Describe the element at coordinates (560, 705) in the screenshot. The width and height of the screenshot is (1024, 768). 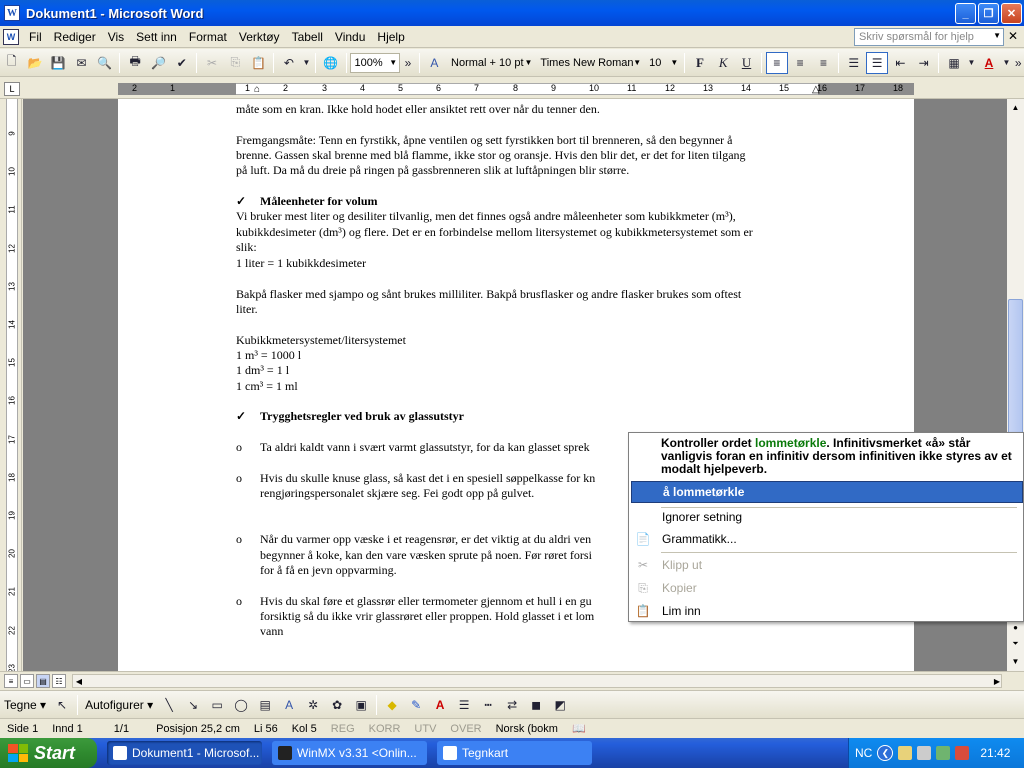
I see `3d-icon: ◩` at that location.